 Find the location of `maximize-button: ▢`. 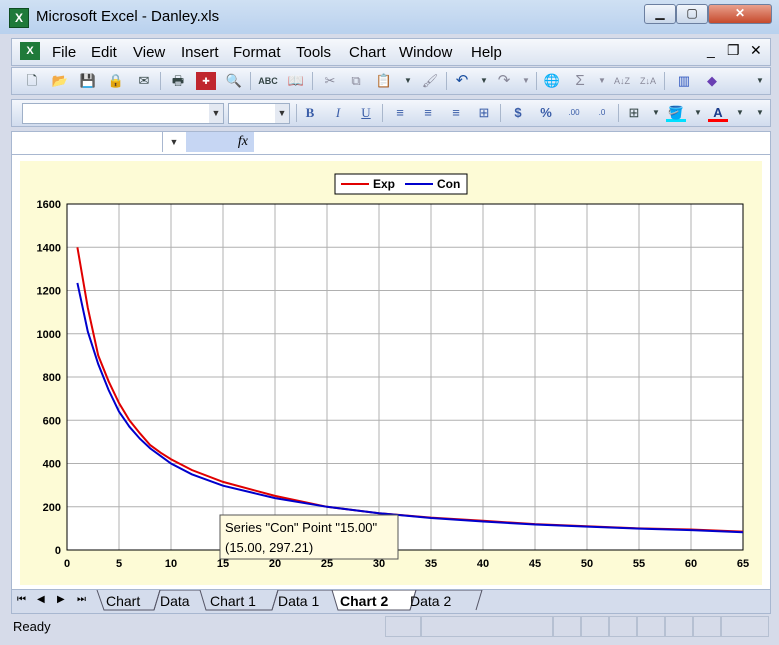

maximize-button: ▢ is located at coordinates (692, 14).